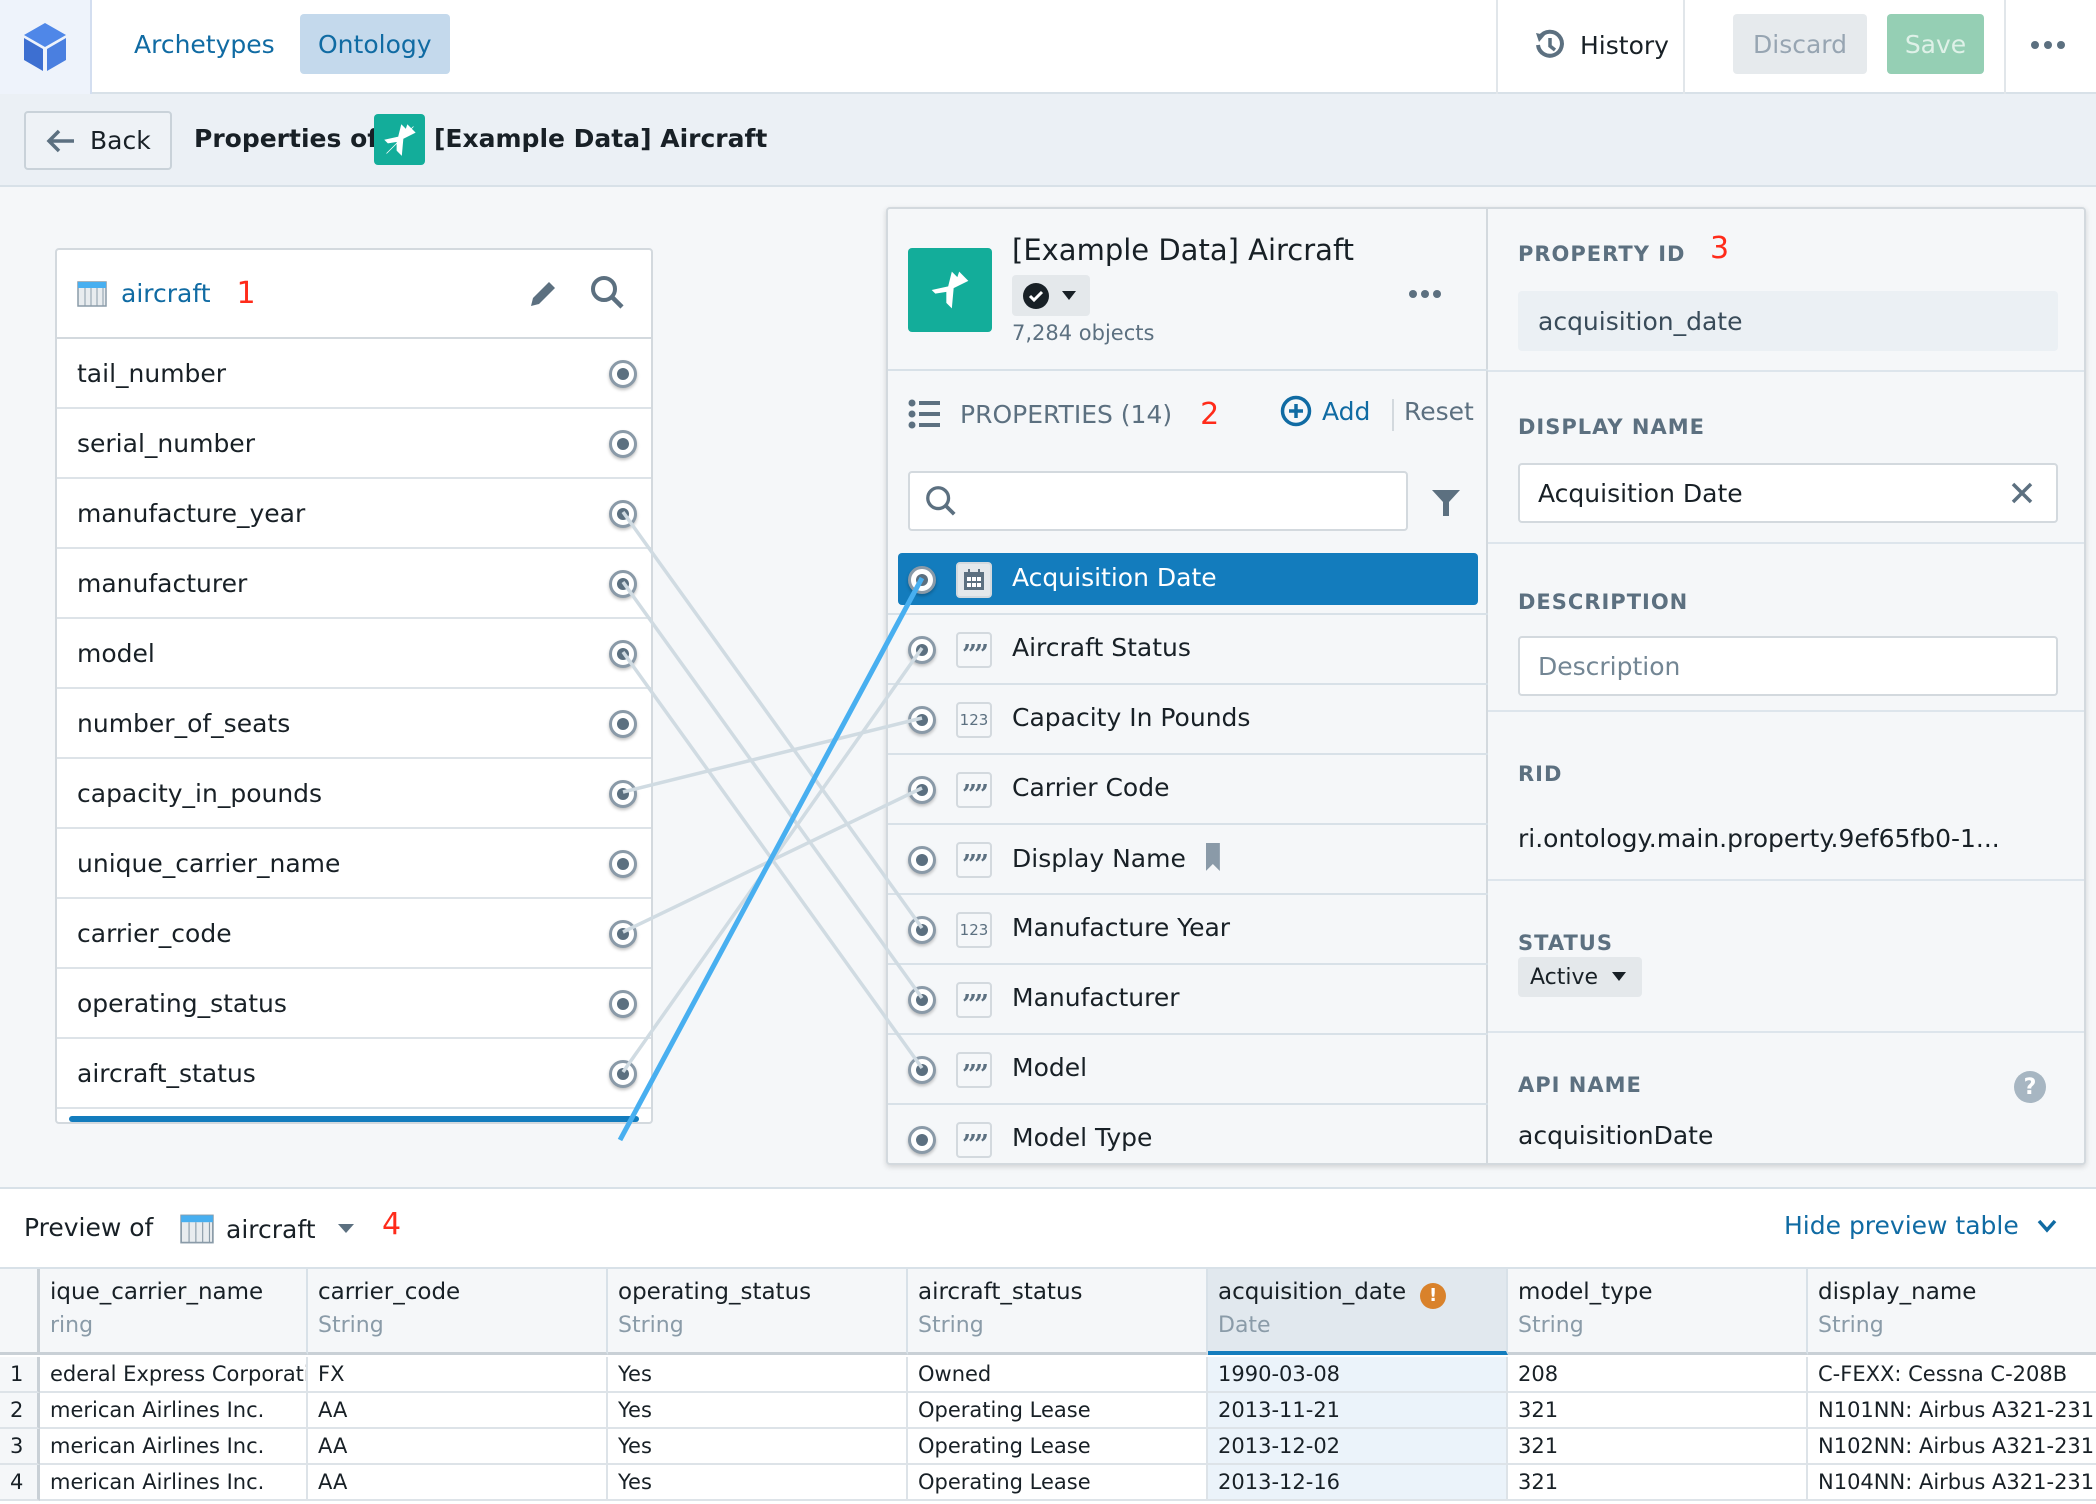 The height and width of the screenshot is (1504, 2096). Describe the element at coordinates (98, 140) in the screenshot. I see `back-button: Back` at that location.